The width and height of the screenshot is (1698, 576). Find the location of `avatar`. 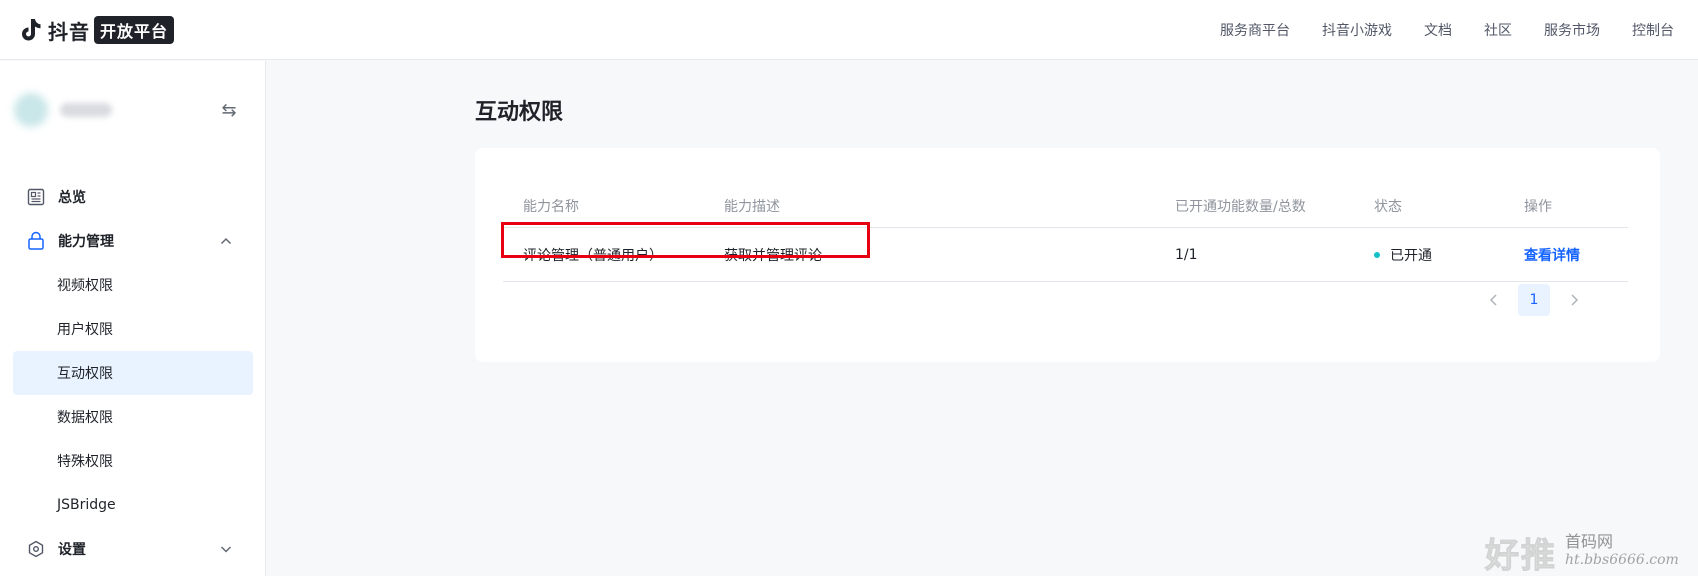

avatar is located at coordinates (31, 110).